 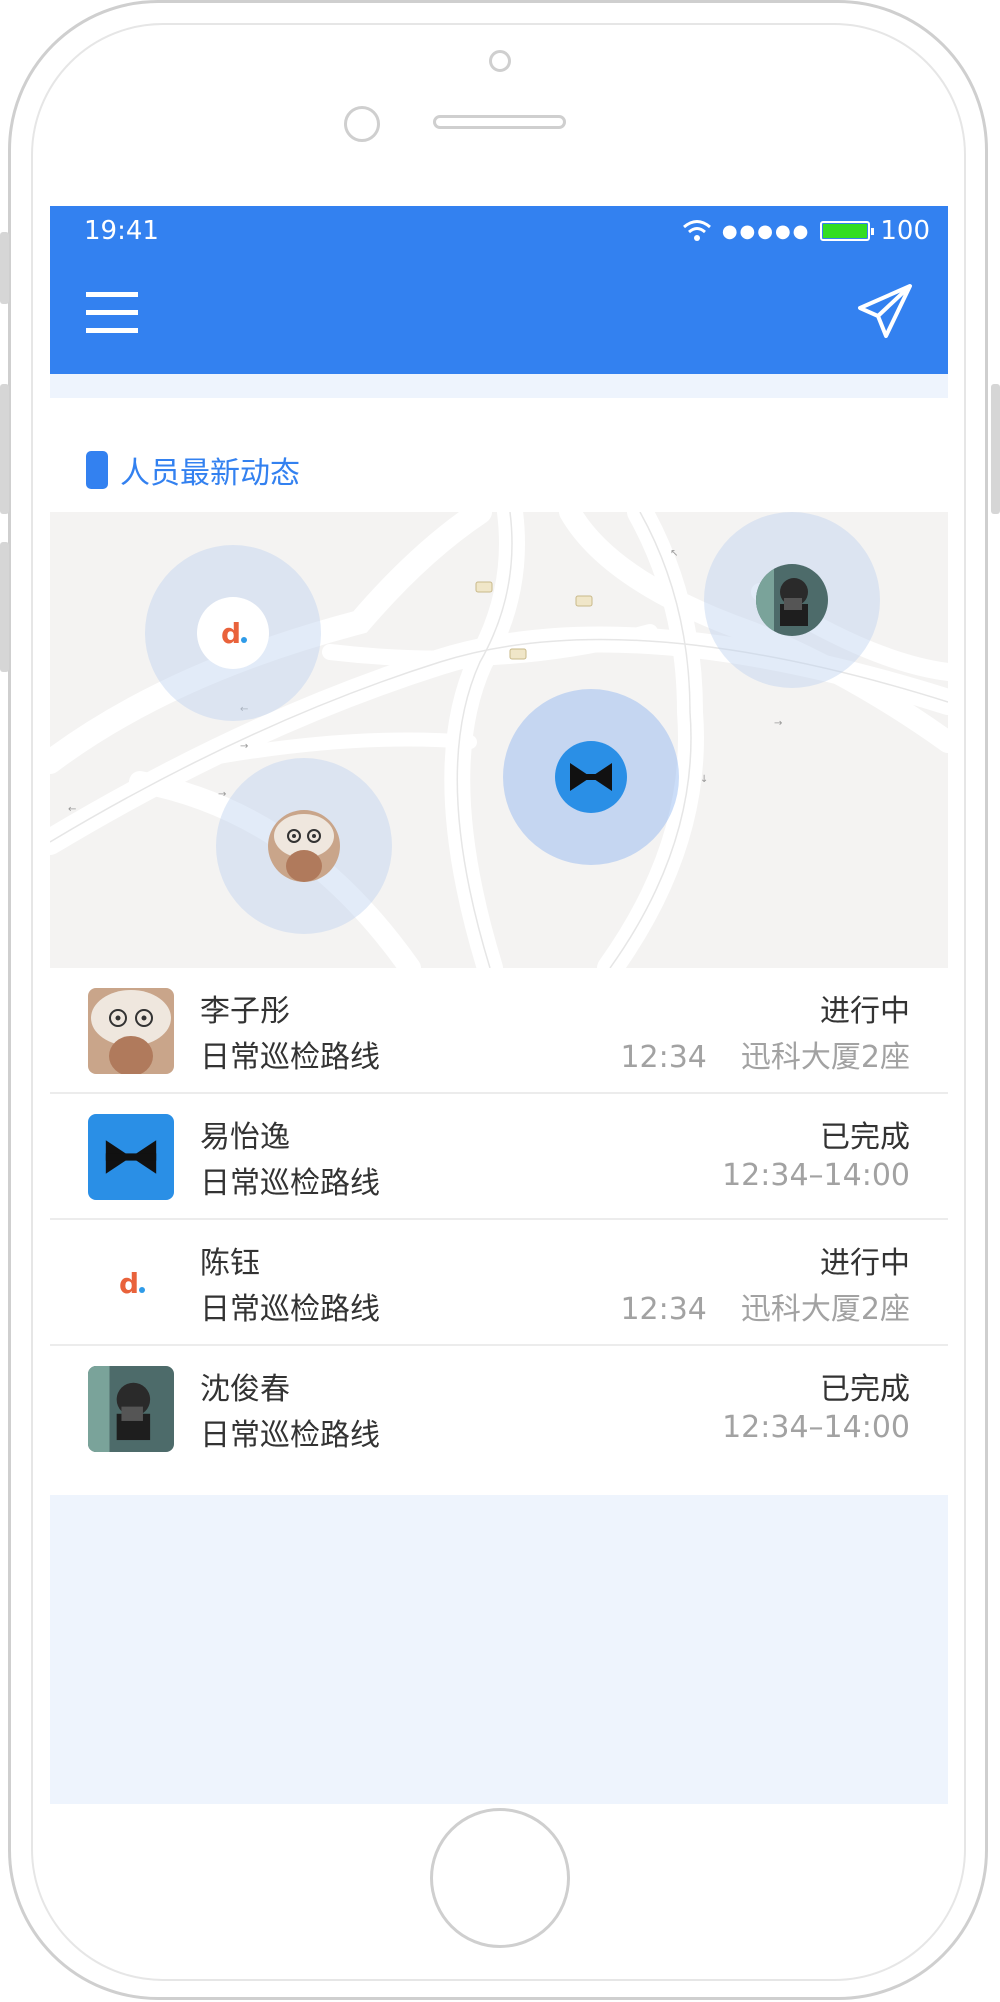 What do you see at coordinates (210, 473) in the screenshot?
I see `section-title: 人员最新动态` at bounding box center [210, 473].